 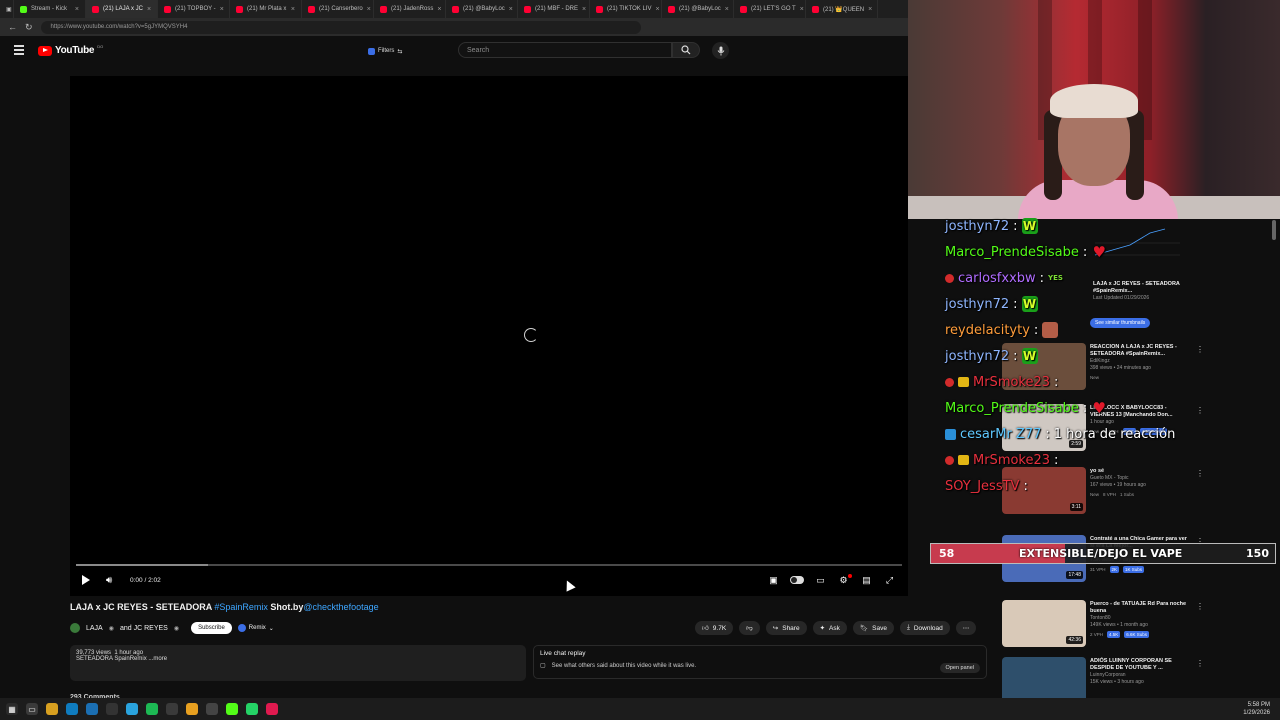 I want to click on ask-button: ✦ Ask, so click(x=829, y=628).